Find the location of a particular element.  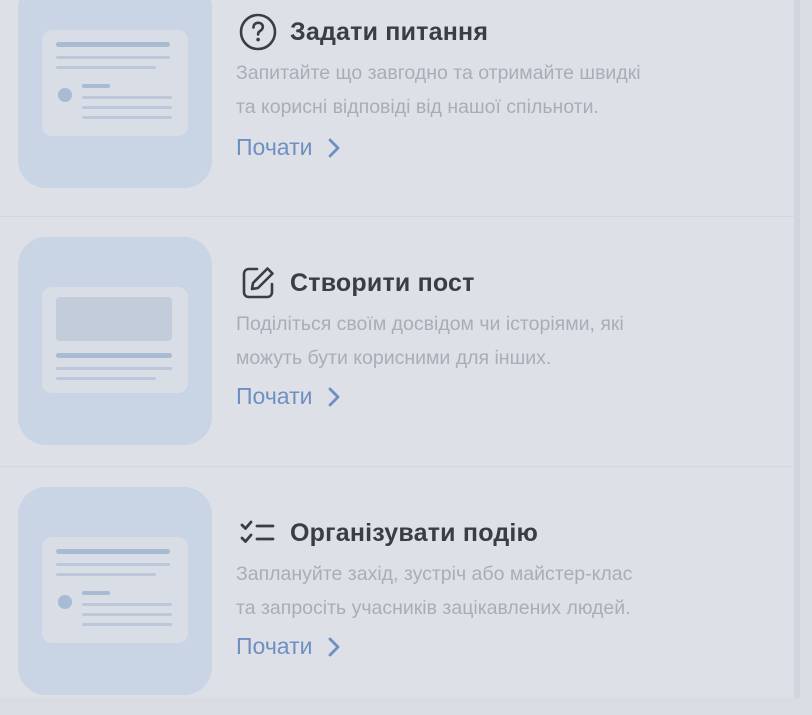

edit-pencil-icon is located at coordinates (258, 283).